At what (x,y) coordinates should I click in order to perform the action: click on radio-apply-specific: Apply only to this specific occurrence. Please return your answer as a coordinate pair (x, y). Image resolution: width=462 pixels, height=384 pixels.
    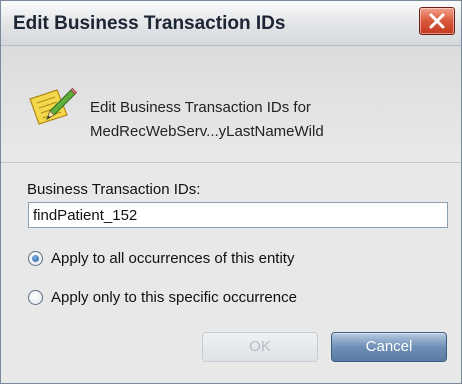
    Looking at the image, I should click on (162, 297).